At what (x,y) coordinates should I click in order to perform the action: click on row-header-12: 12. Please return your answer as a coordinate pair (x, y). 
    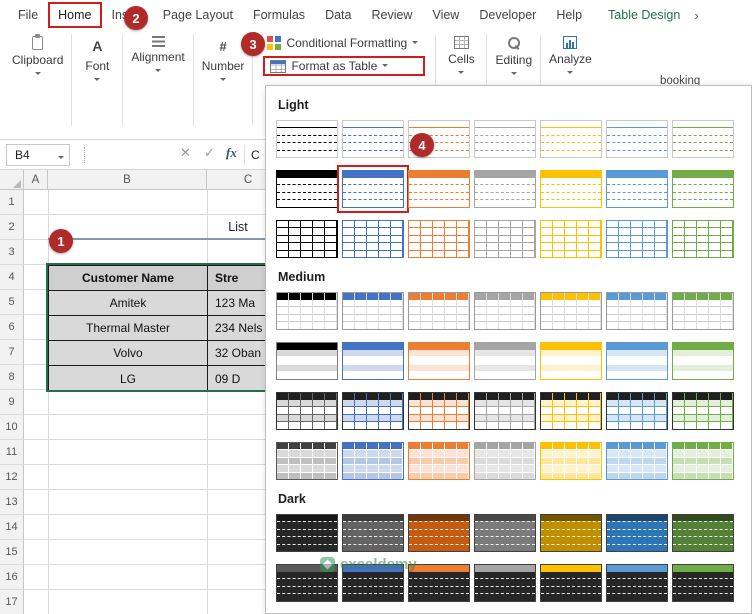
    Looking at the image, I should click on (12, 477).